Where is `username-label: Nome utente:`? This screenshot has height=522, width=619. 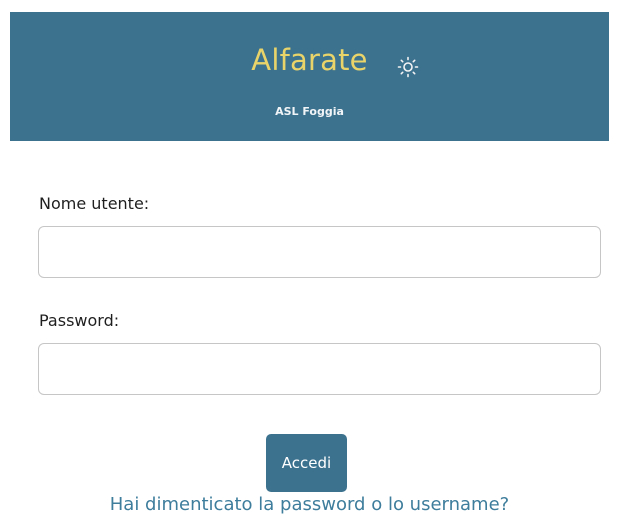
username-label: Nome utente: is located at coordinates (94, 203).